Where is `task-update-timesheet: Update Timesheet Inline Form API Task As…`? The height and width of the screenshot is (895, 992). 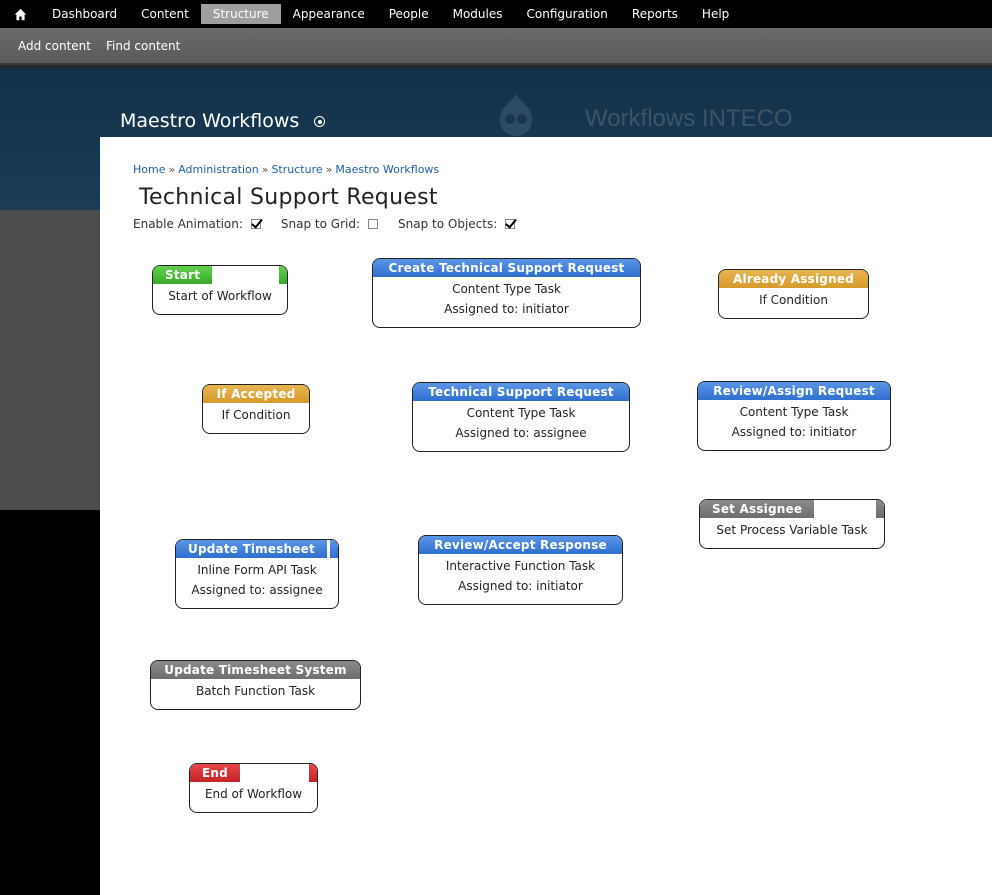 task-update-timesheet: Update Timesheet Inline Form API Task As… is located at coordinates (257, 574).